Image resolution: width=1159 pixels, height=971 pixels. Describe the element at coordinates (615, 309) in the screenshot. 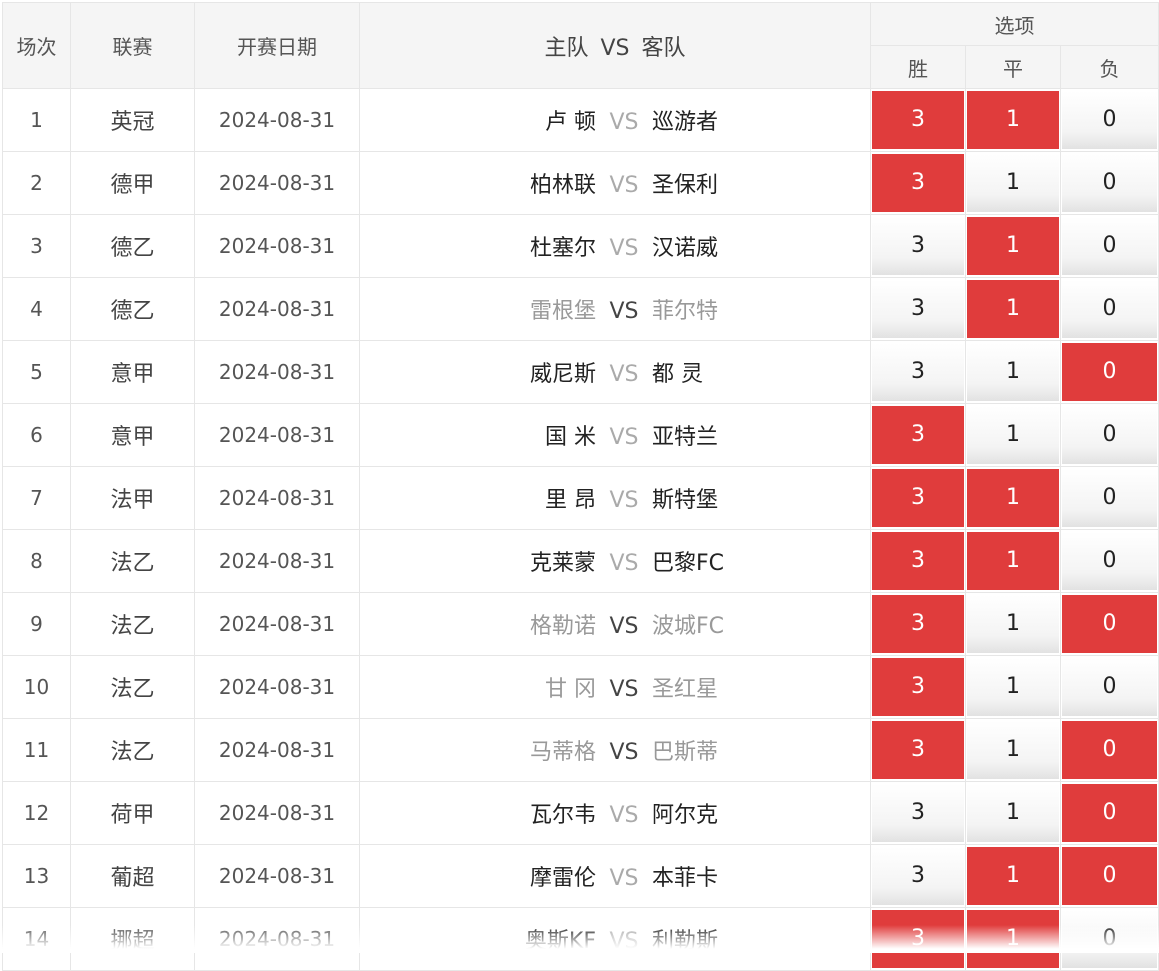

I see `row-match: 雷根堡 VS 菲尔特` at that location.